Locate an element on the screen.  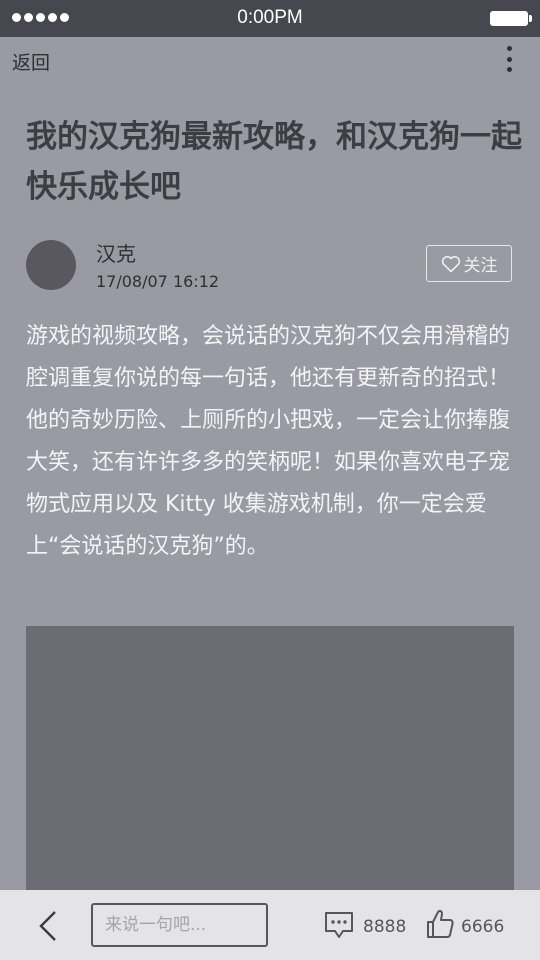
chevron-left-icon is located at coordinates (48, 926).